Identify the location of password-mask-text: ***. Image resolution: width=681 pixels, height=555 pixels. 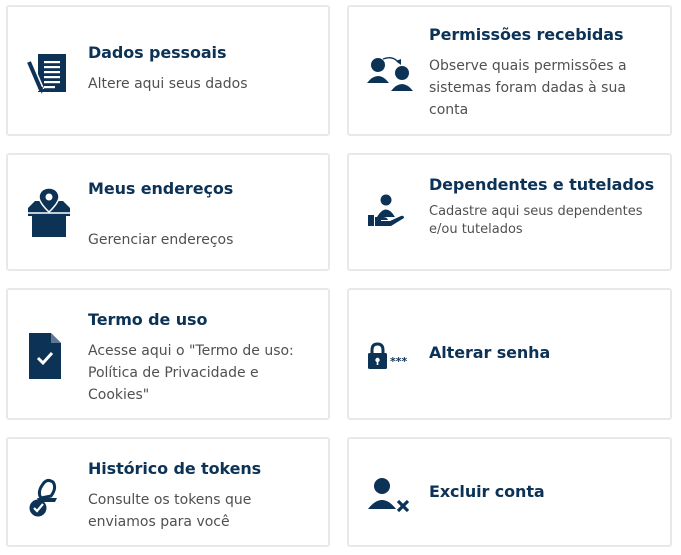
(399, 361).